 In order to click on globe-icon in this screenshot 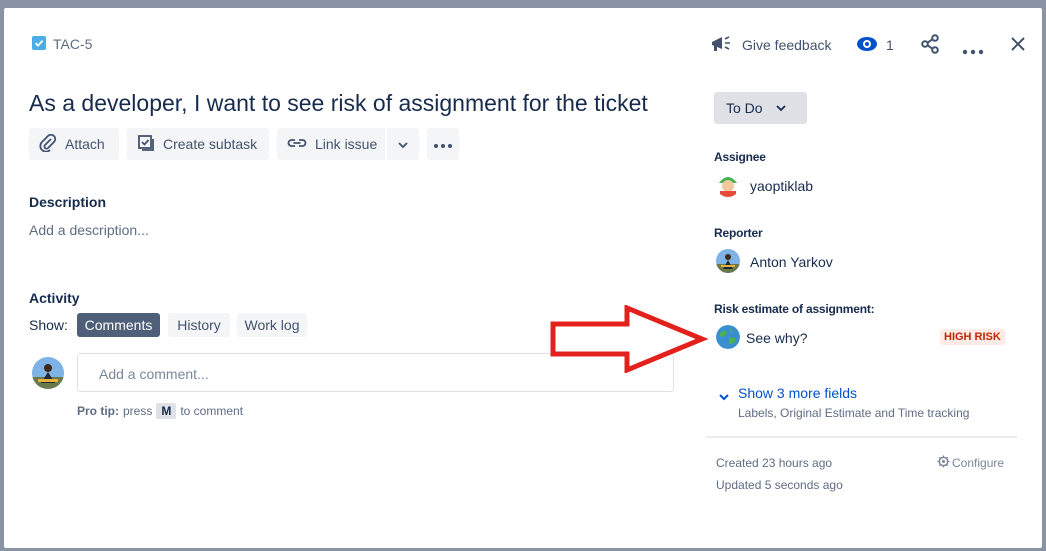, I will do `click(728, 337)`.